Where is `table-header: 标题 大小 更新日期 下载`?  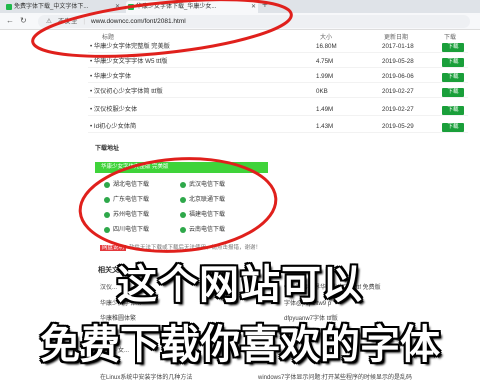 table-header: 标题 大小 更新日期 下载 is located at coordinates (278, 36).